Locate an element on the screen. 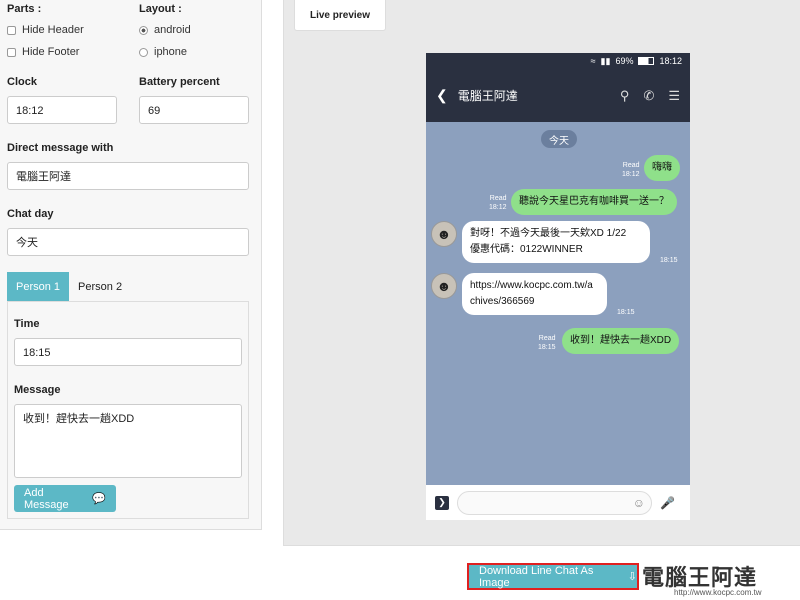  message-line: chives/366569 is located at coordinates (502, 301).